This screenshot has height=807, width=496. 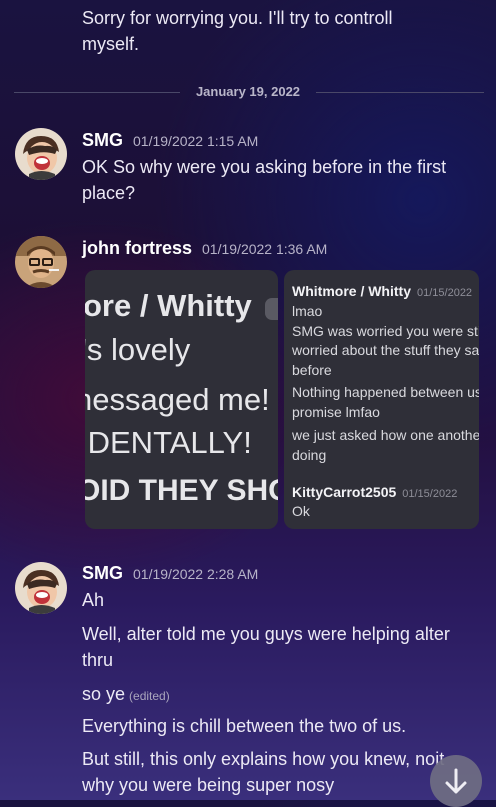 What do you see at coordinates (265, 249) in the screenshot?
I see `message-timestamp: 01/19/2022 1:36 AM` at bounding box center [265, 249].